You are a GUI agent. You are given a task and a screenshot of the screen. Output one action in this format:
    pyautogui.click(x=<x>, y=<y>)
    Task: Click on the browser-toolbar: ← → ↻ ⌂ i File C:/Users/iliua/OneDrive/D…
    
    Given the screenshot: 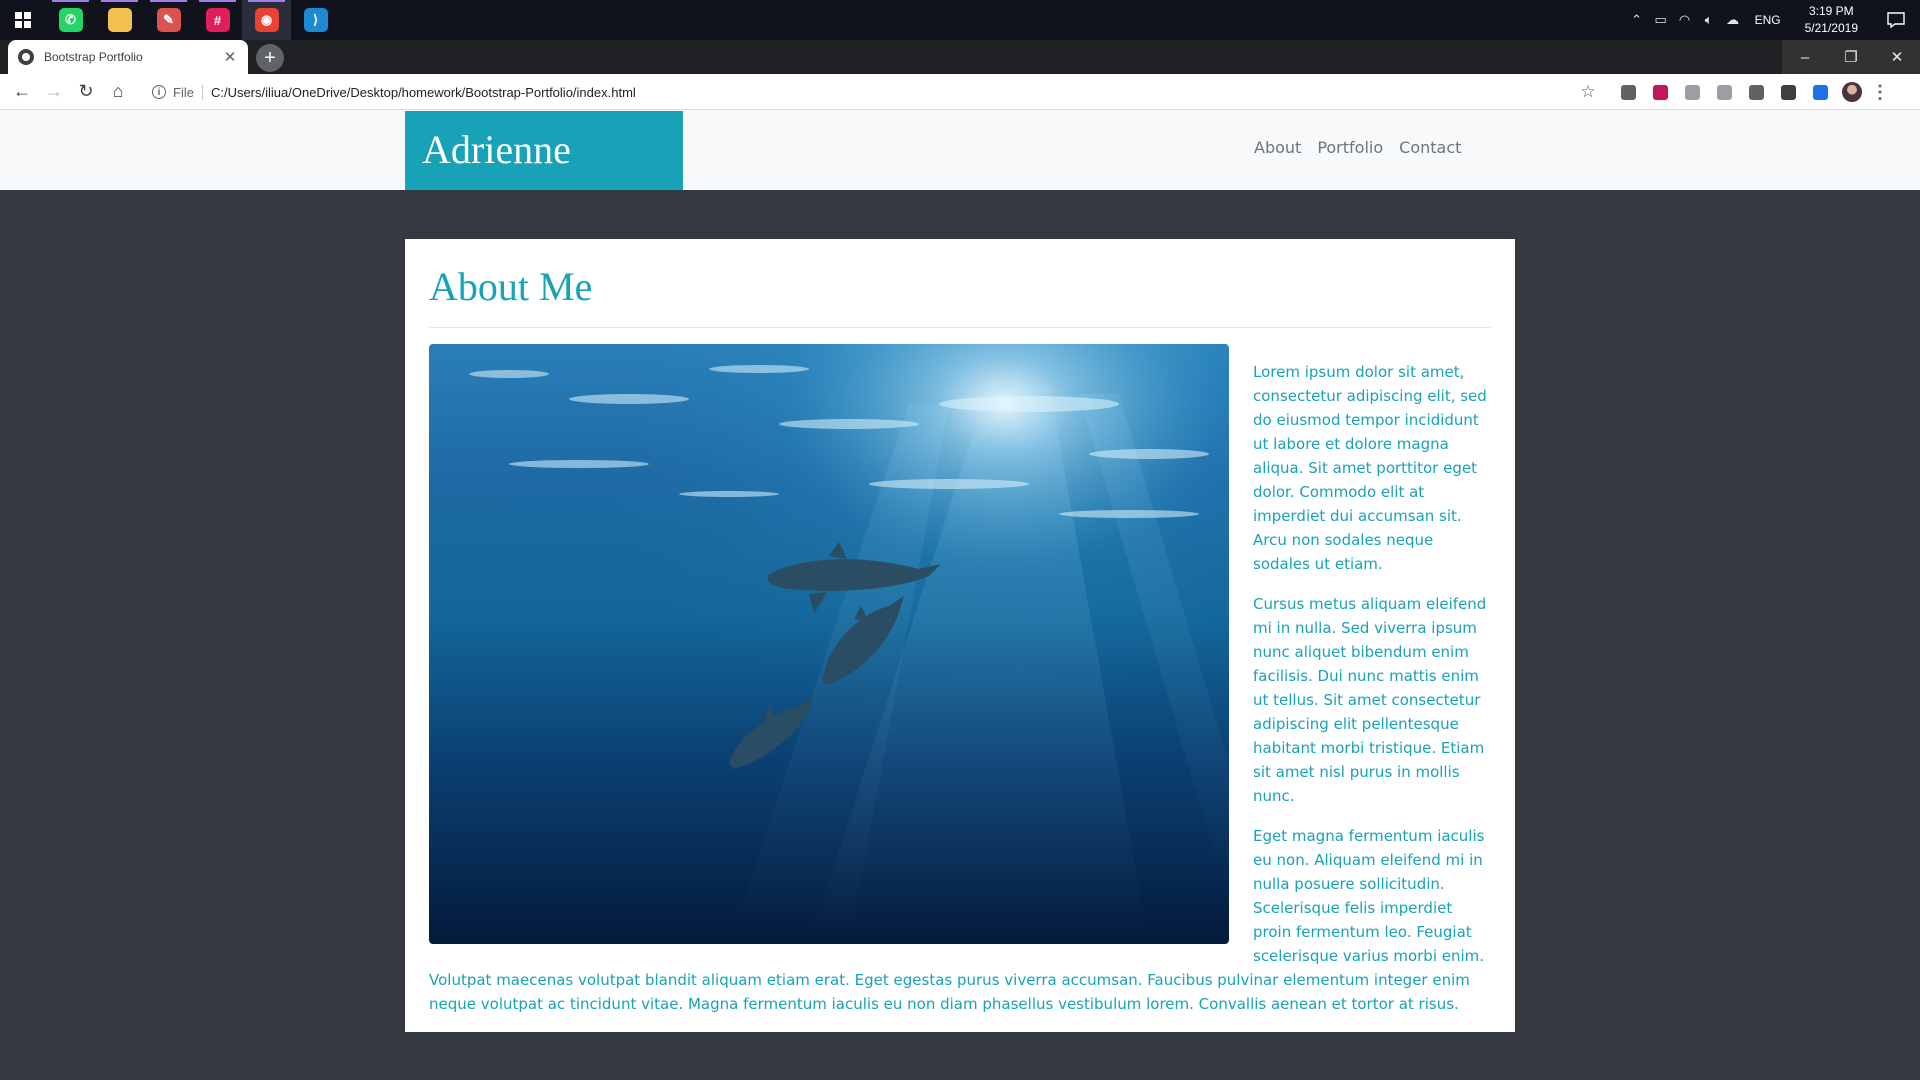 What is the action you would take?
    pyautogui.click(x=960, y=92)
    